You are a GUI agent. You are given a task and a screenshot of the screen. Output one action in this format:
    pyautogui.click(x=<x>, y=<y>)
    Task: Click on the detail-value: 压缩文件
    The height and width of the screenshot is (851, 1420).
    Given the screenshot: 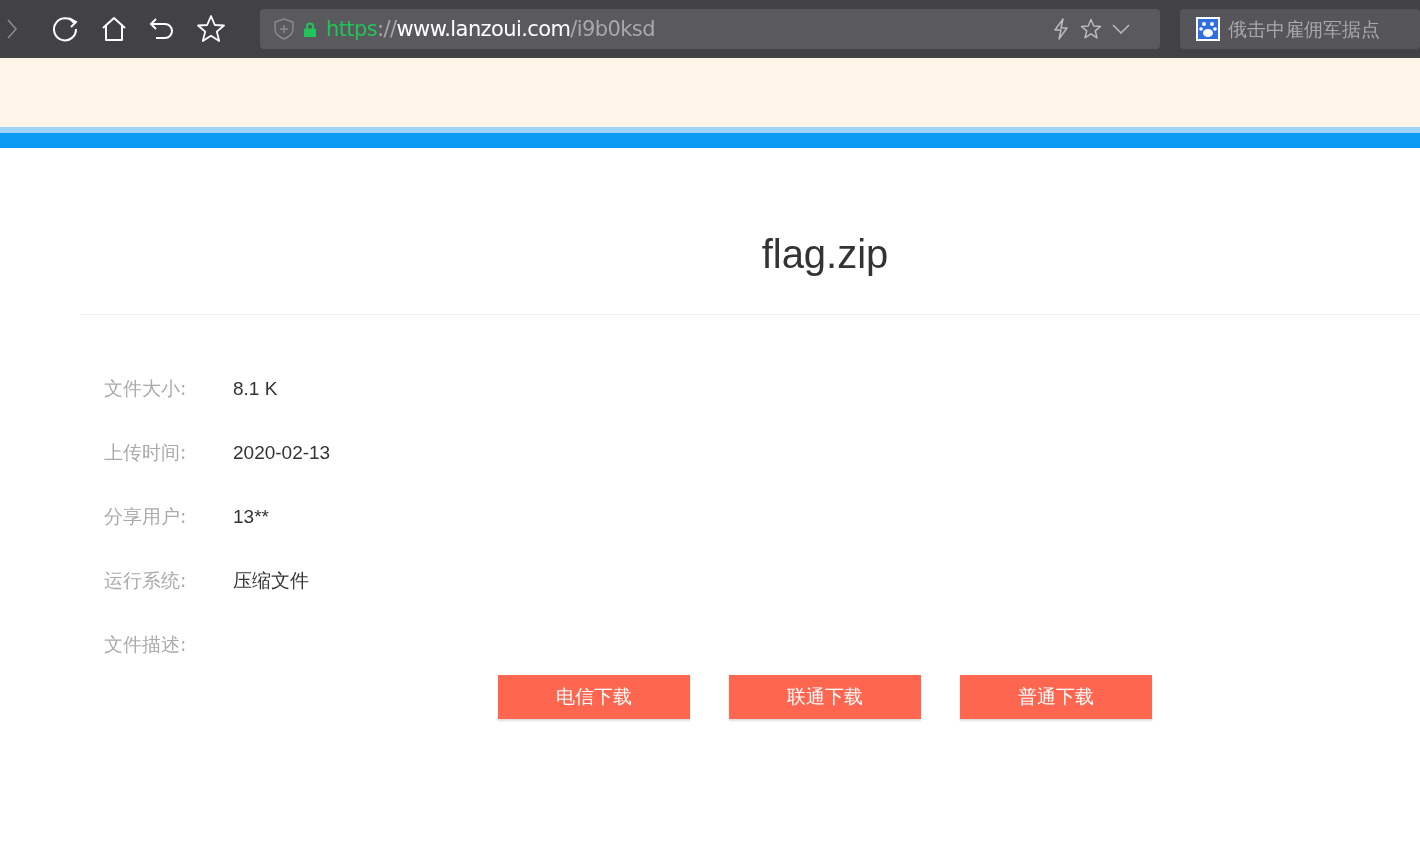 What is the action you would take?
    pyautogui.click(x=271, y=581)
    